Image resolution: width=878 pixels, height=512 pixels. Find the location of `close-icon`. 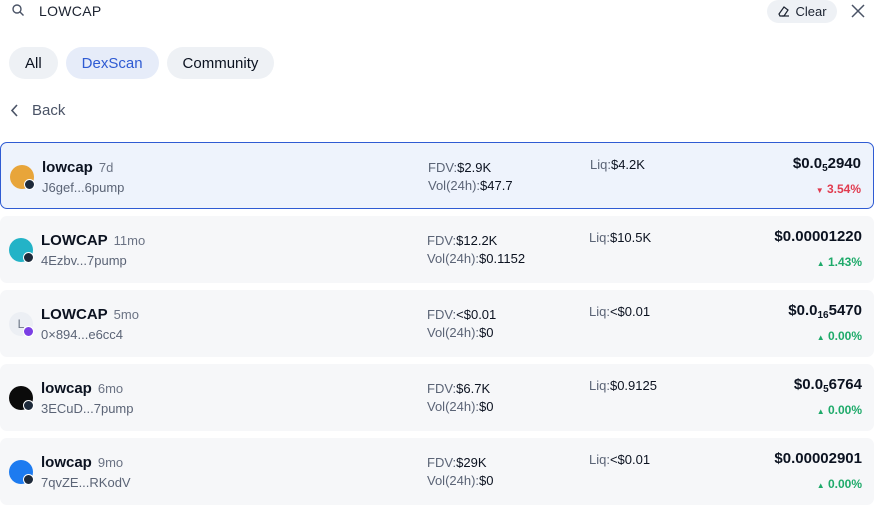

close-icon is located at coordinates (858, 11).